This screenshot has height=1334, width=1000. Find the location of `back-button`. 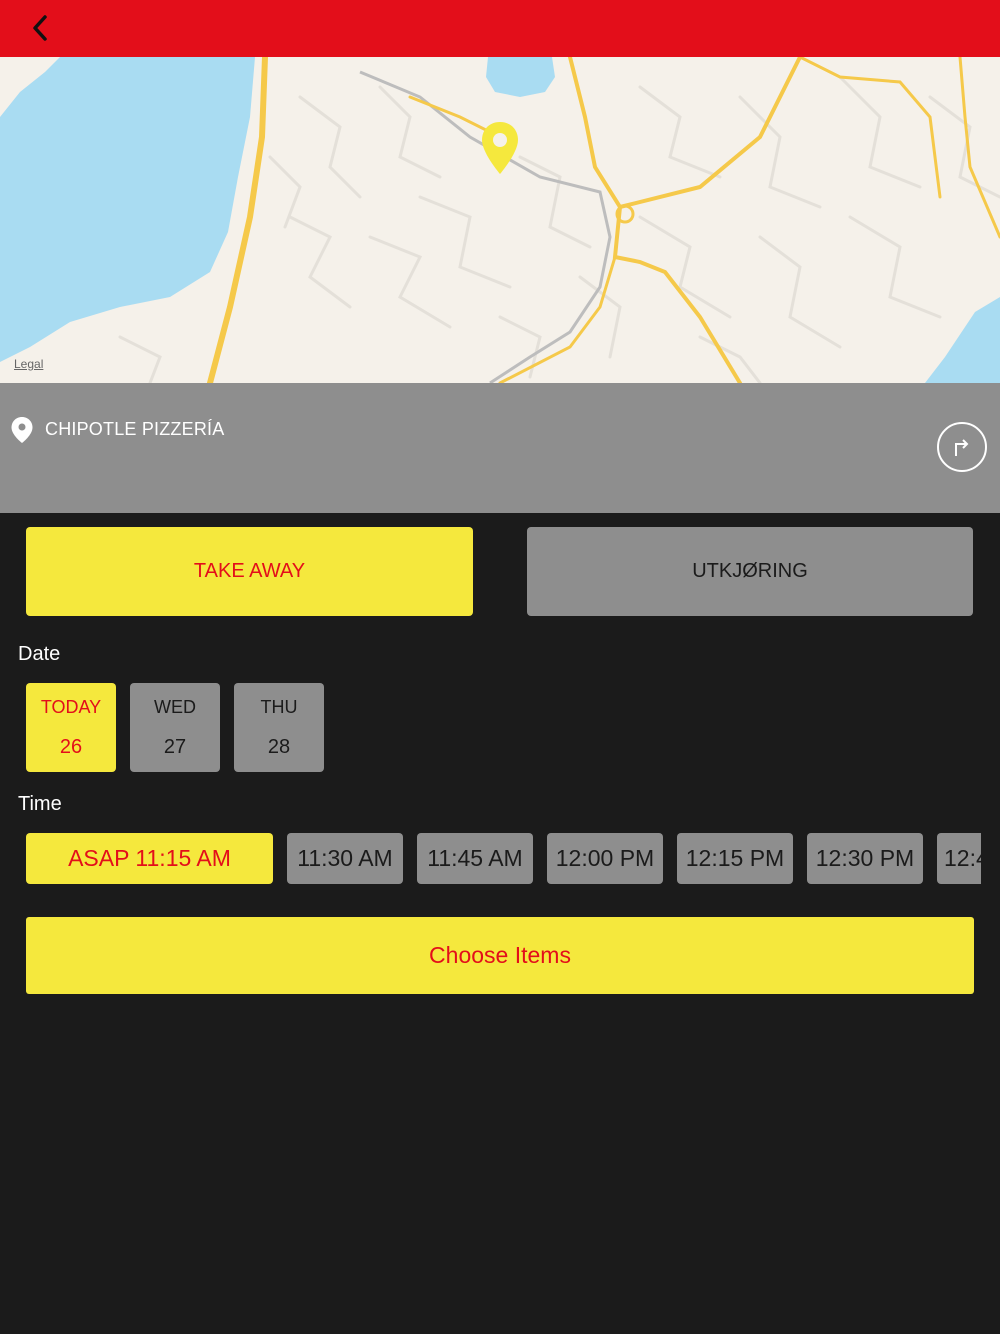

back-button is located at coordinates (40, 28).